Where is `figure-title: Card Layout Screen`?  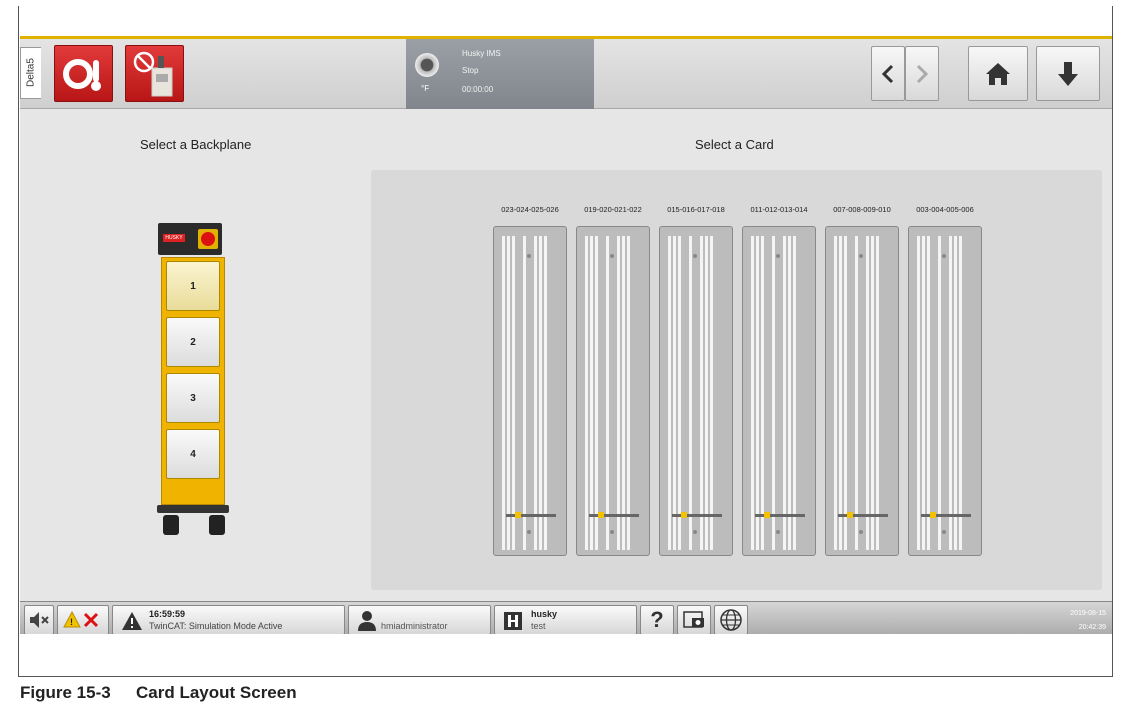
figure-title: Card Layout Screen is located at coordinates (216, 692).